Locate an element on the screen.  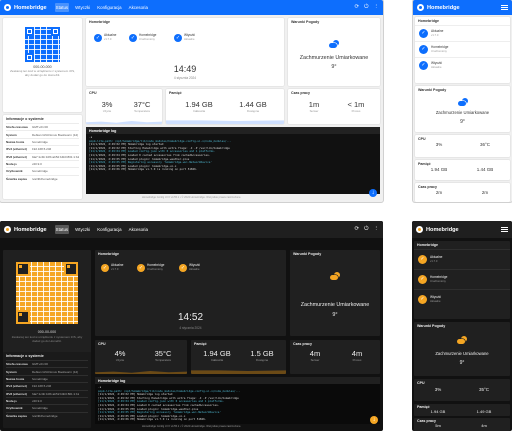
system-info-value: GMT+01:00 is located at coordinates (40, 364).